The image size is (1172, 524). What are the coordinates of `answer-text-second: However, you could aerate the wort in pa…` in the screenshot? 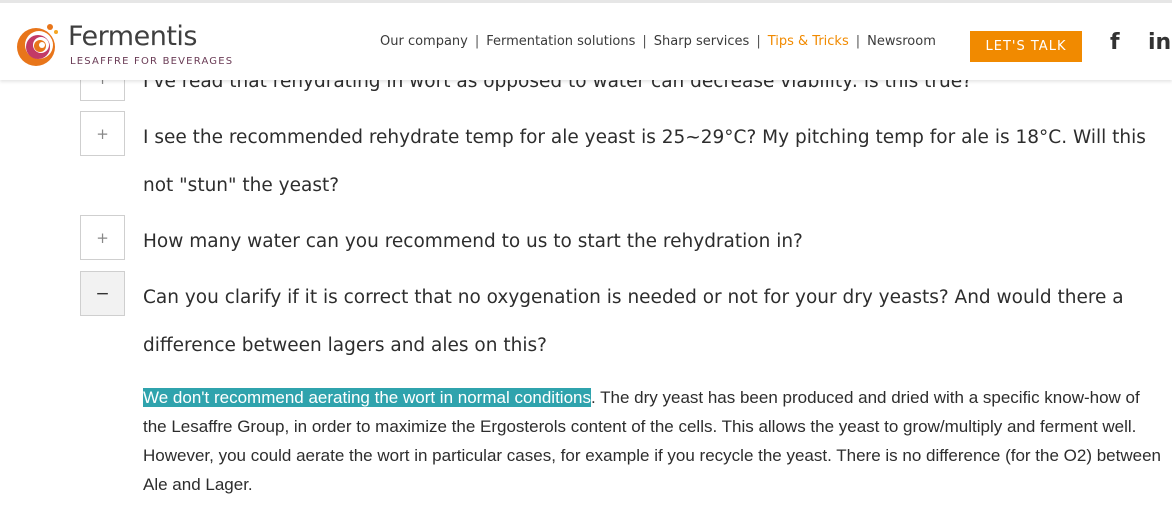 It's located at (652, 470).